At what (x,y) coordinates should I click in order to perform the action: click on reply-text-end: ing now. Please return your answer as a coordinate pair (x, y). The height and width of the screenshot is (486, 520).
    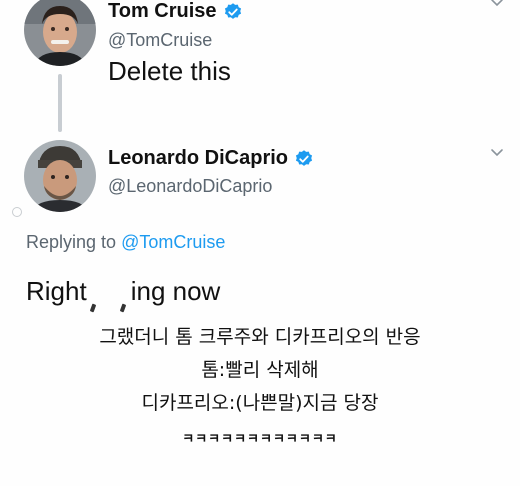
    Looking at the image, I should click on (175, 291).